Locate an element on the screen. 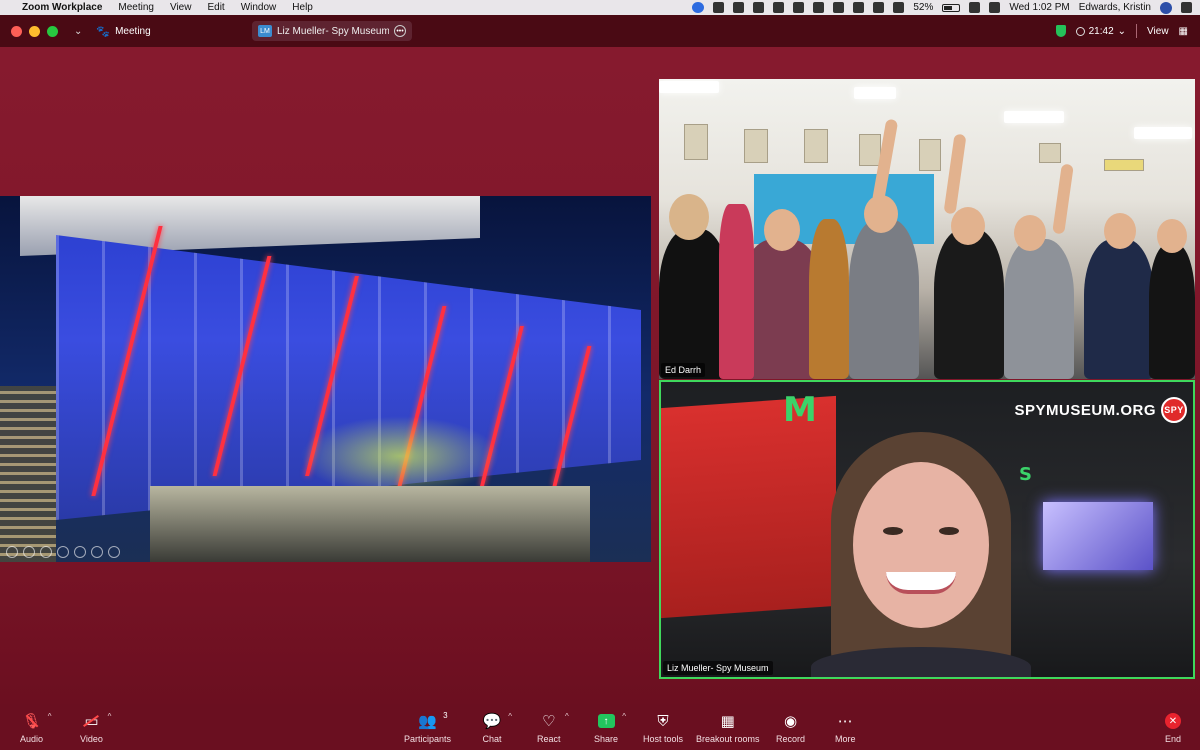 This screenshot has width=1200, height=750. react-button: ♡ ^ React is located at coordinates (553, 728).